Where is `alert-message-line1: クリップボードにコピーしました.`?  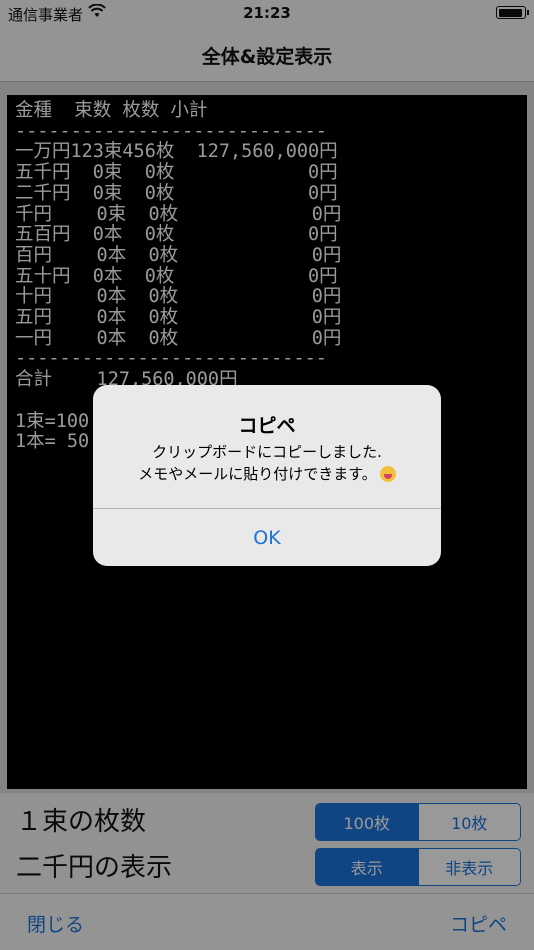 alert-message-line1: クリップボードにコピーしました. is located at coordinates (267, 452).